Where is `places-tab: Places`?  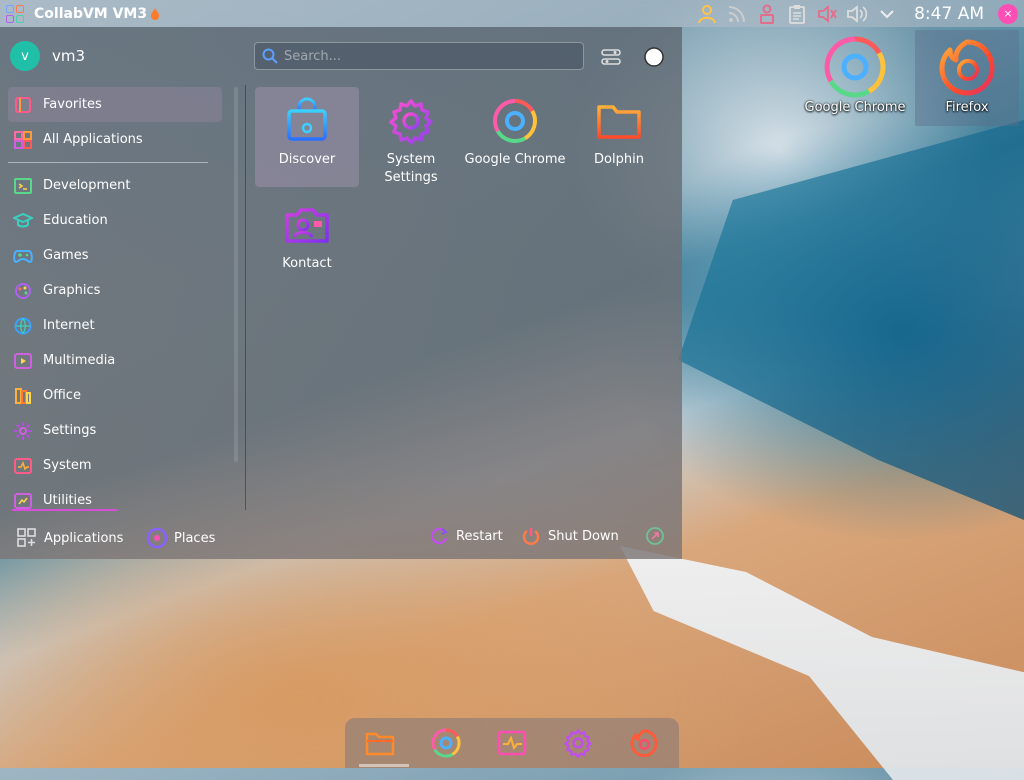
places-tab: Places is located at coordinates (180, 538).